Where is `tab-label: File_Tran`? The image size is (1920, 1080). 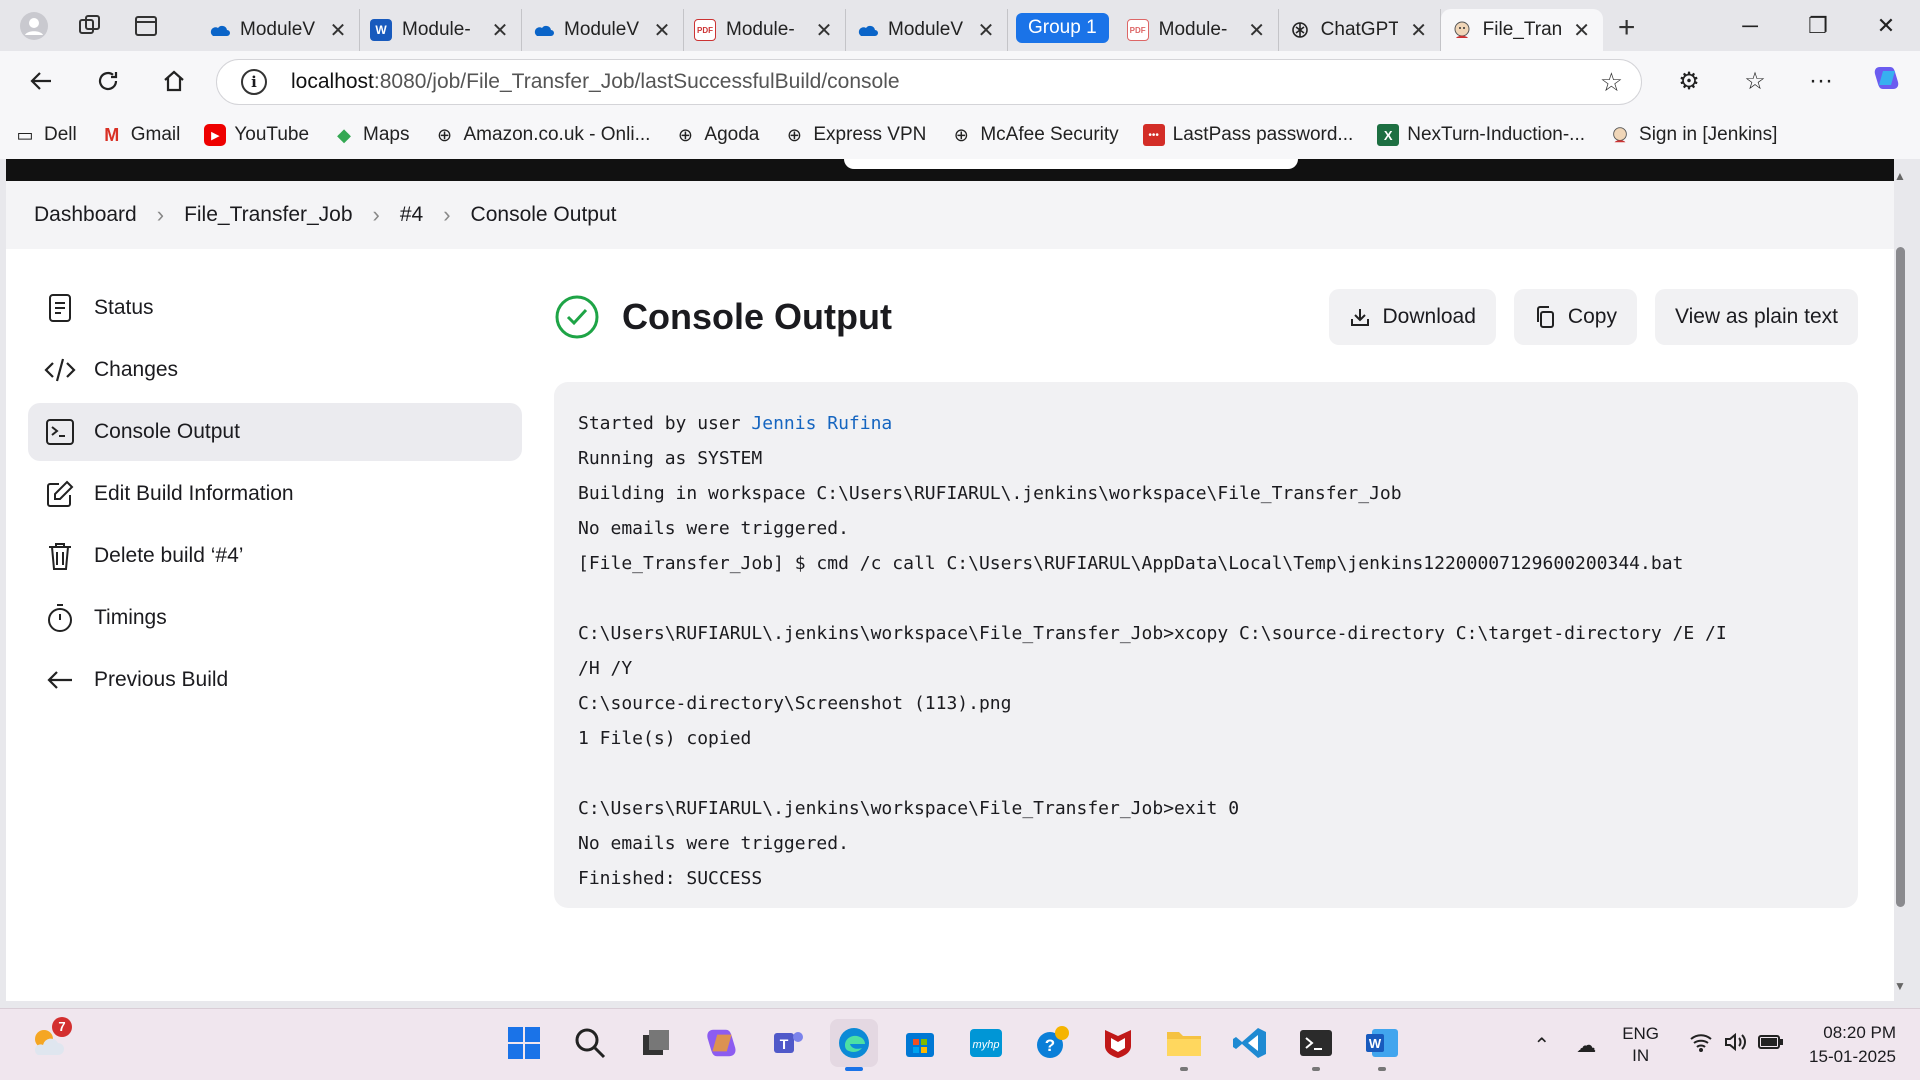 tab-label: File_Tran is located at coordinates (1521, 29).